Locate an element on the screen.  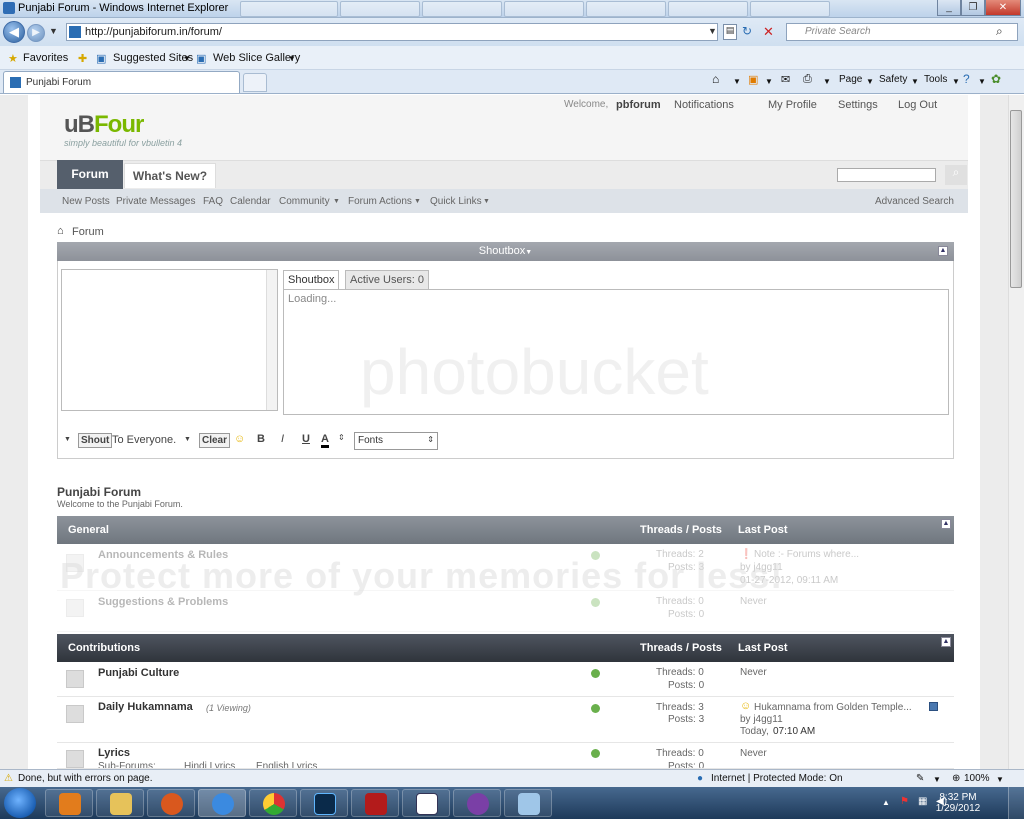
italic-button: I is located at coordinates (282, 439).